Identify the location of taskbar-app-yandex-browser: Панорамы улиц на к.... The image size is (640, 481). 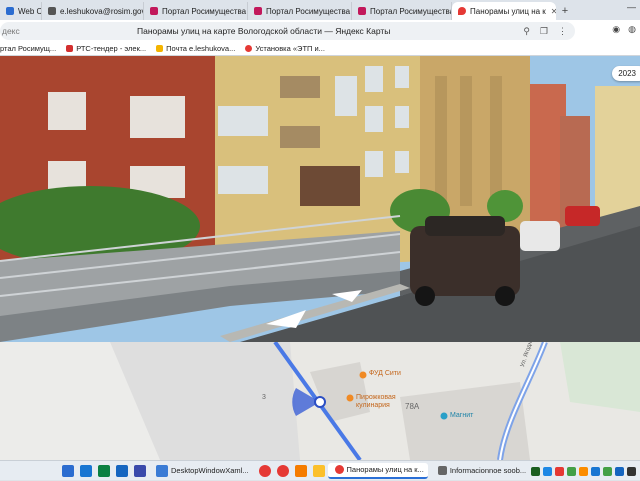
(377, 470).